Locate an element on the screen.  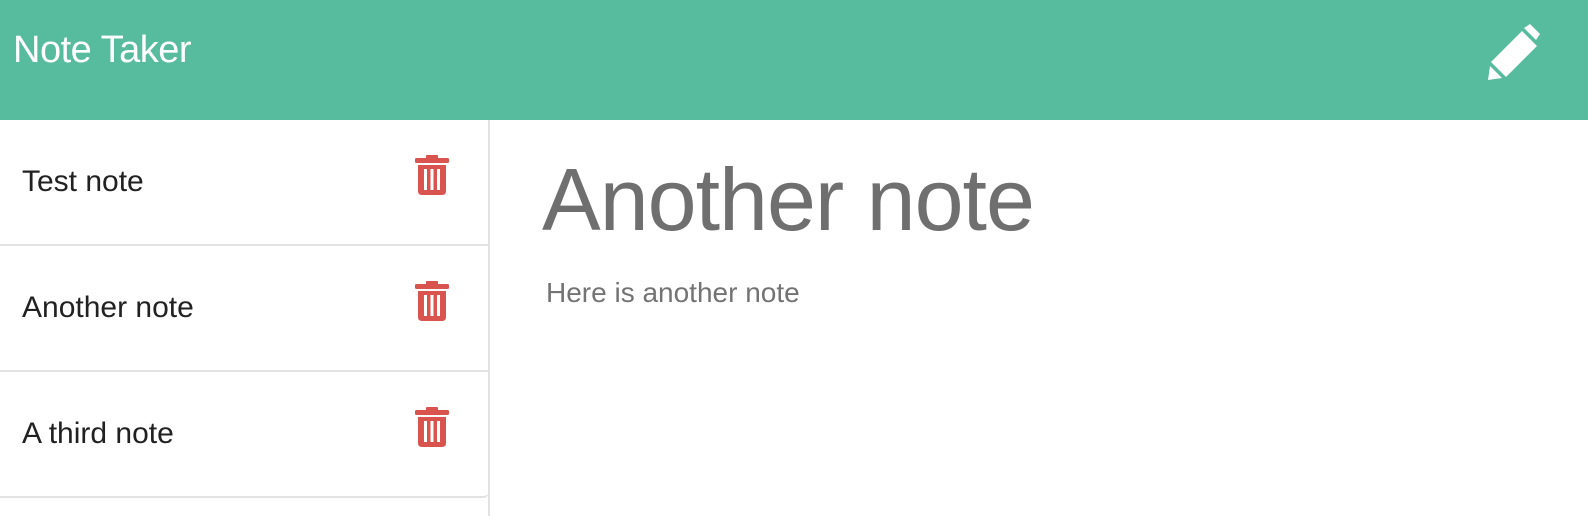
list-item: Another note is located at coordinates (244, 309).